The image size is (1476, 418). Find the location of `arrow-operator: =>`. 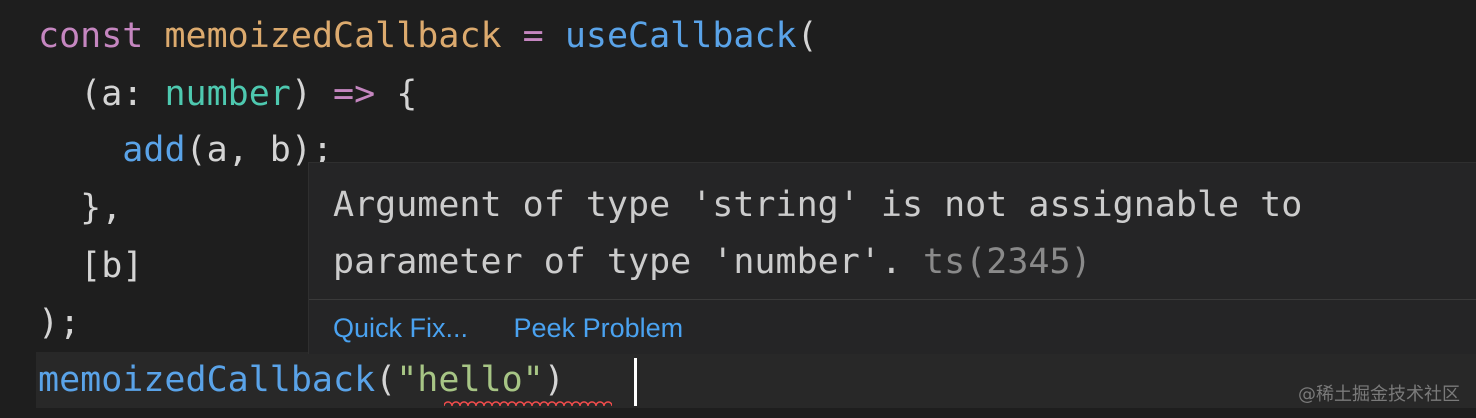

arrow-operator: => is located at coordinates (354, 94).